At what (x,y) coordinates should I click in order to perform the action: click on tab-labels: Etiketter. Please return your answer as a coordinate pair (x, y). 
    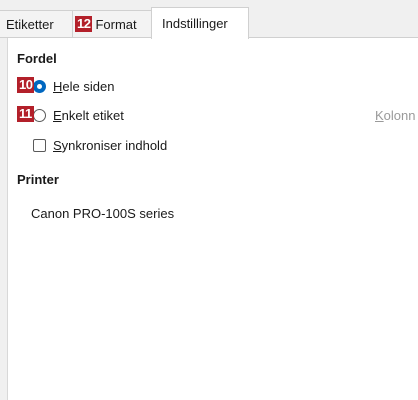
    Looking at the image, I should click on (39, 23).